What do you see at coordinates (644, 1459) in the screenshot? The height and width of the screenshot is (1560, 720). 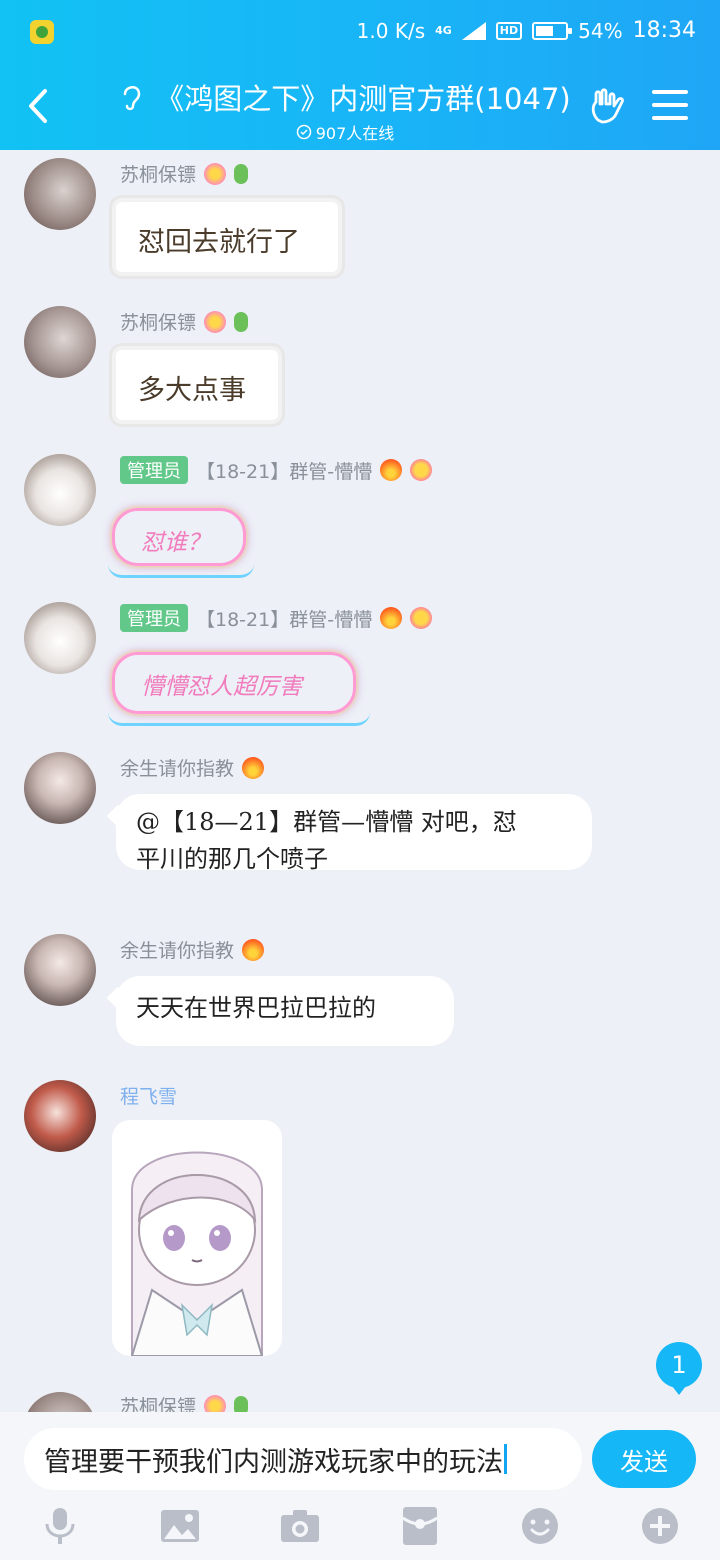 I see `send-button: 发送` at bounding box center [644, 1459].